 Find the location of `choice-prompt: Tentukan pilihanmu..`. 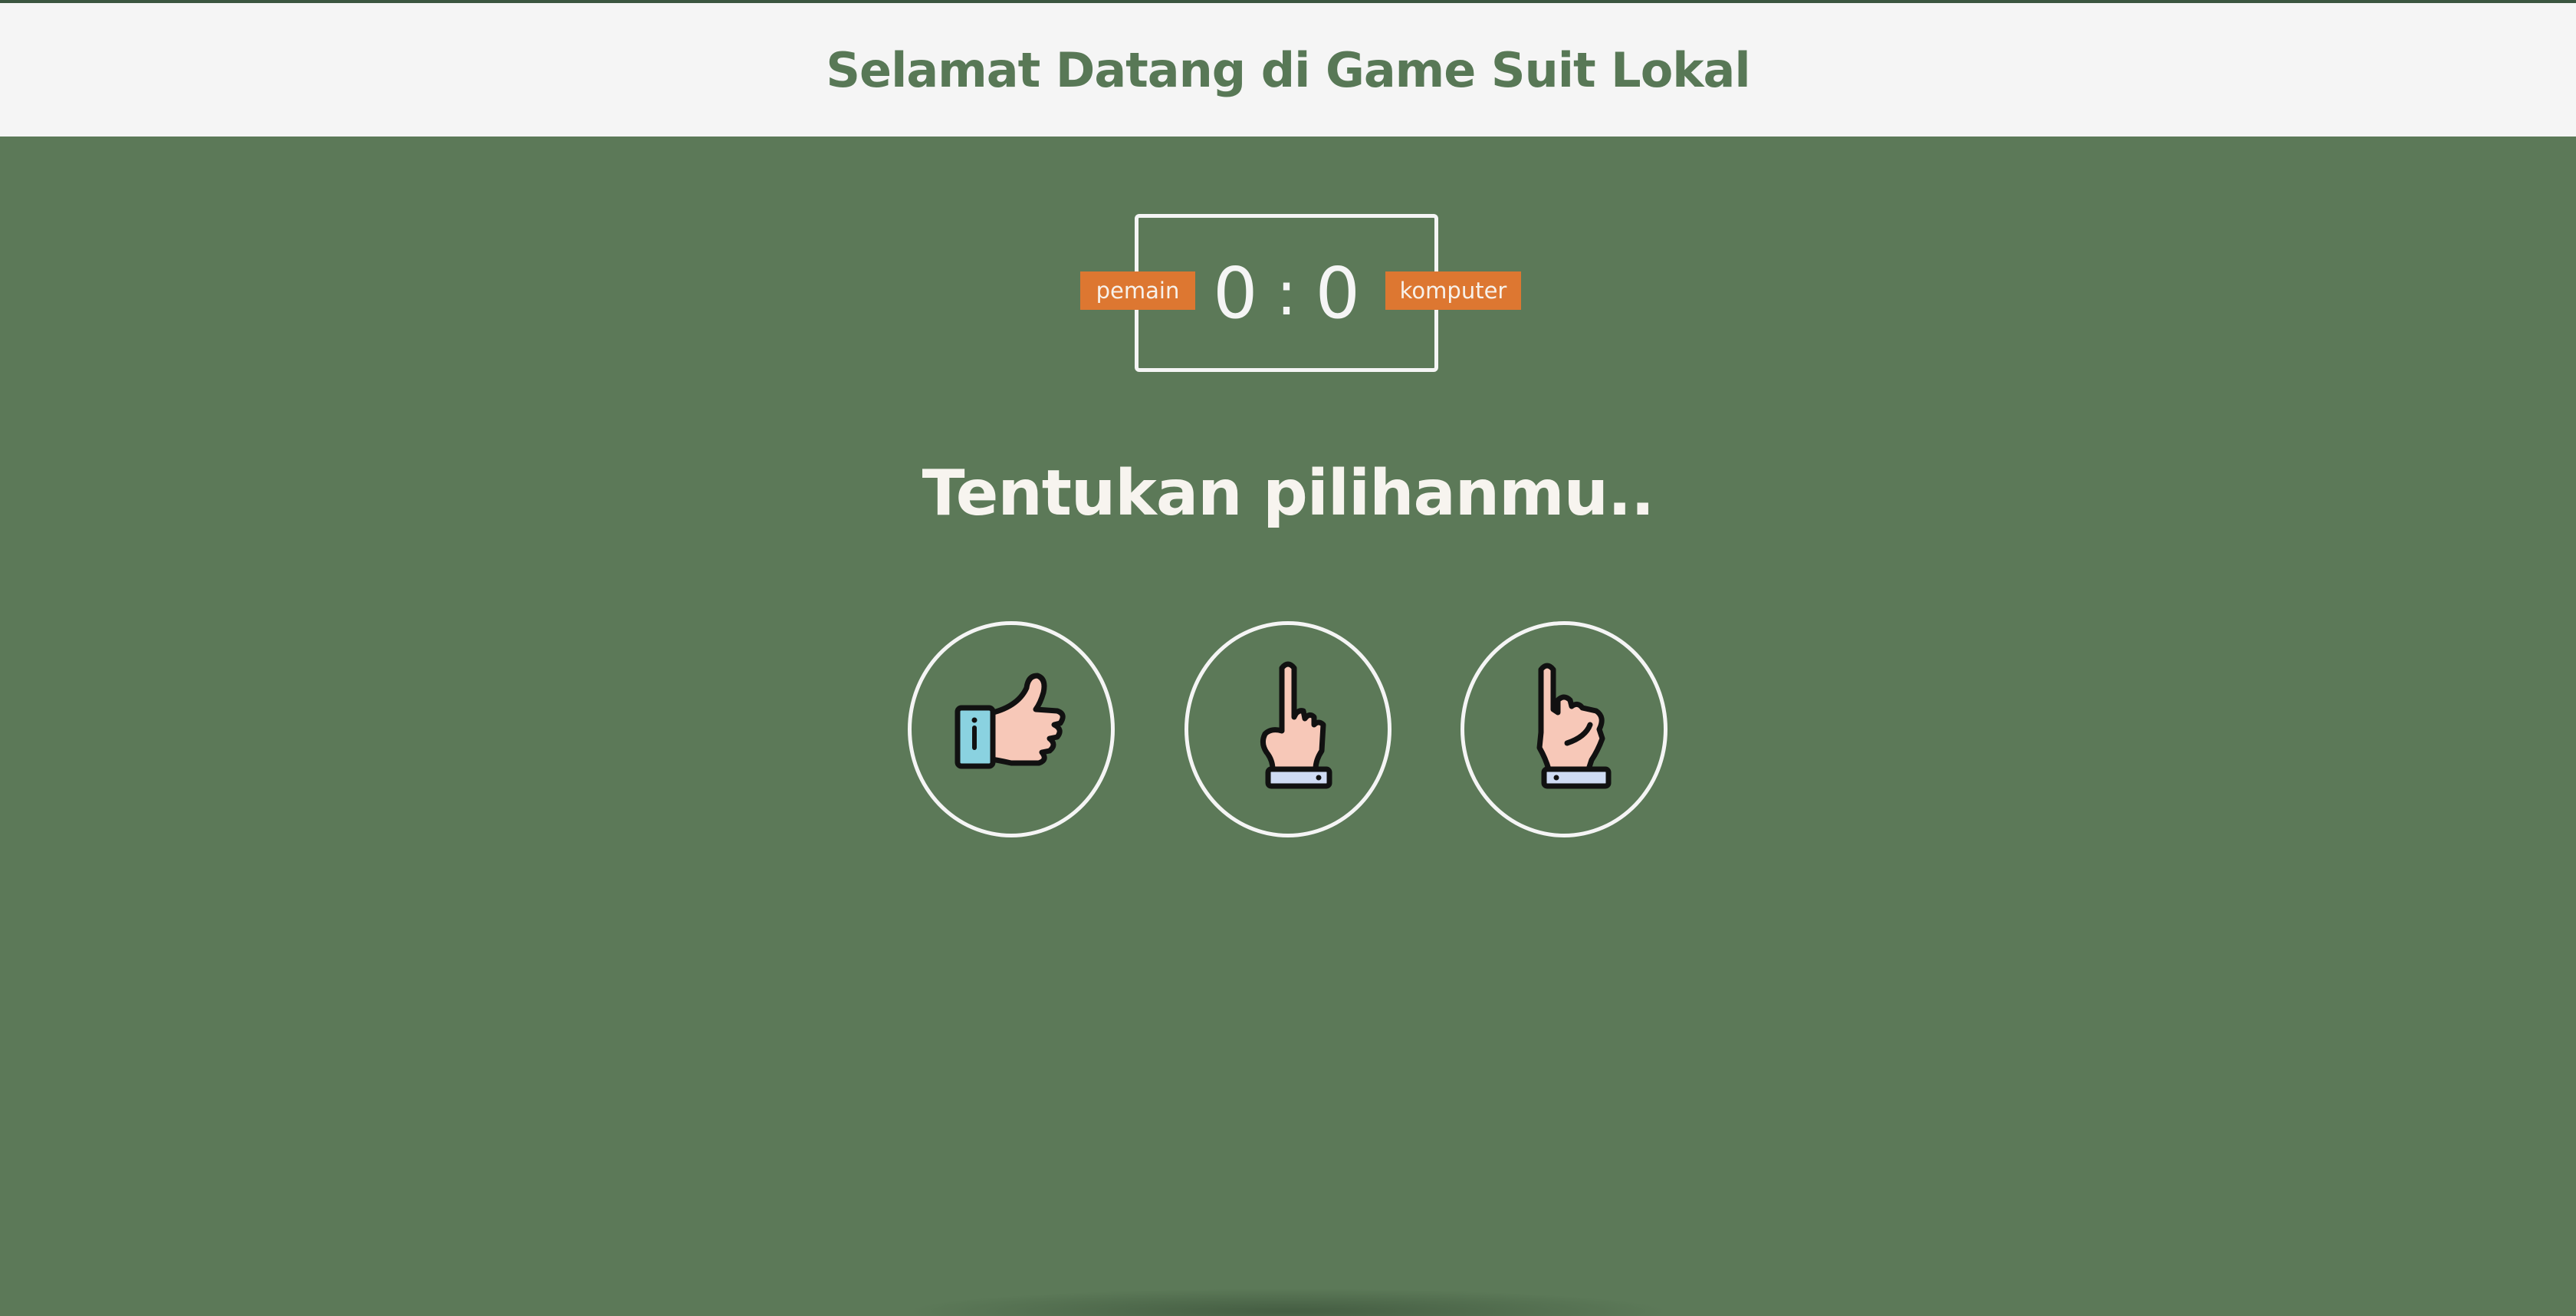

choice-prompt: Tentukan pilihanmu.. is located at coordinates (1288, 493).